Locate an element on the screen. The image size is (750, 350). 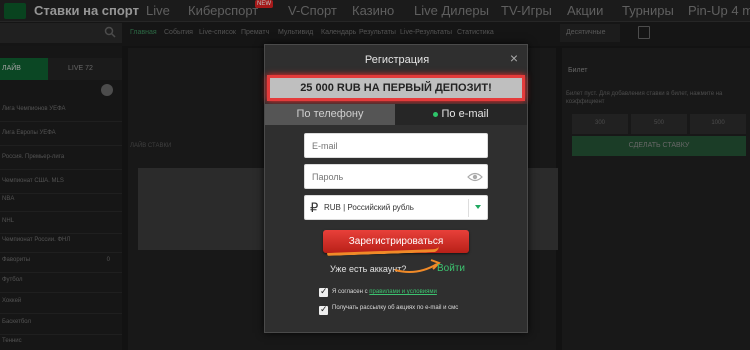
active-dot-icon is located at coordinates (436, 114).